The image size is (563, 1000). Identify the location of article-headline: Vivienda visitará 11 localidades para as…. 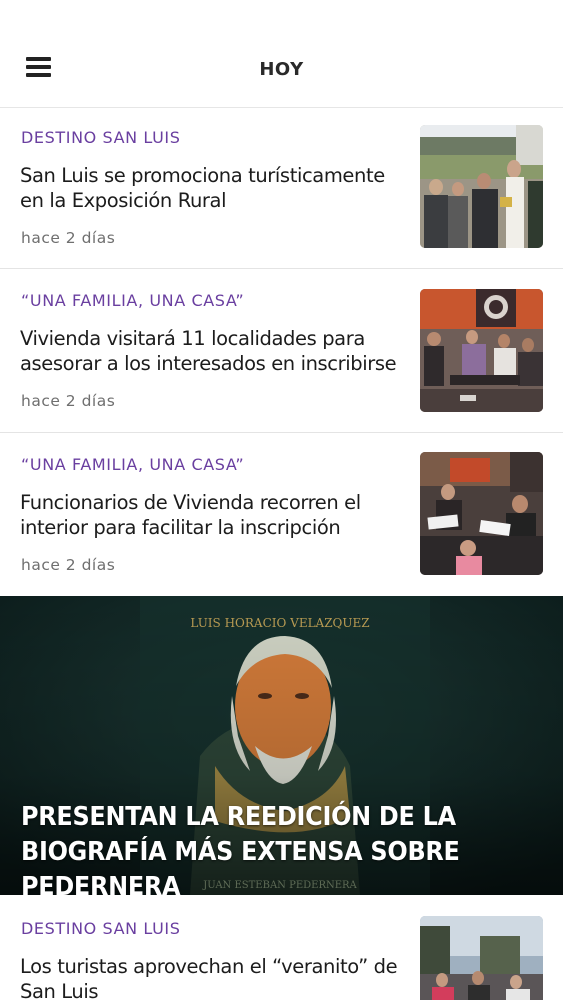
(212, 351).